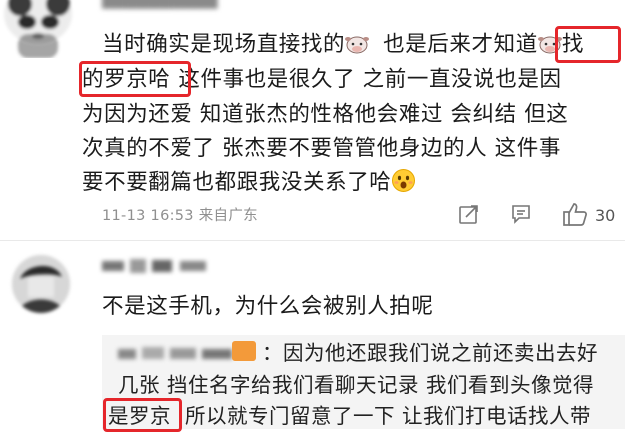 The height and width of the screenshot is (432, 625). I want to click on username-blurred: ██████████, so click(167, 4).